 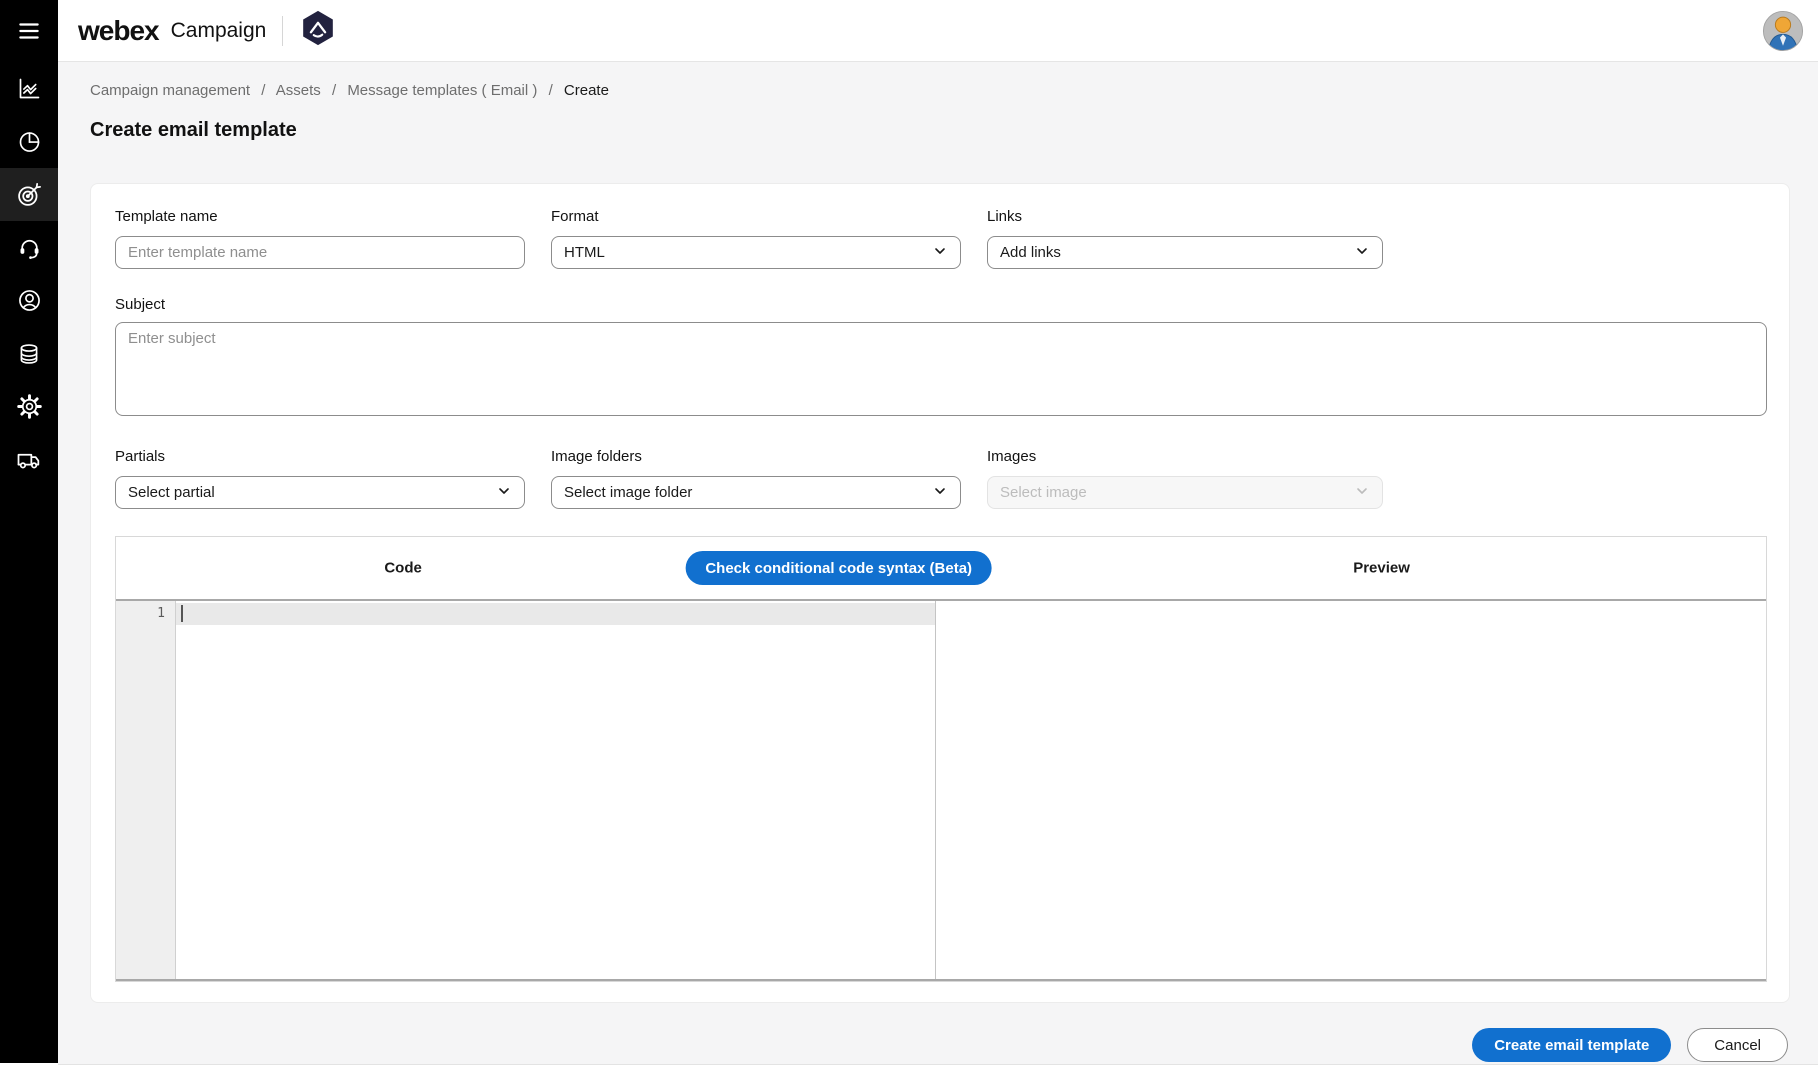 I want to click on subject-label: Subject, so click(x=140, y=304).